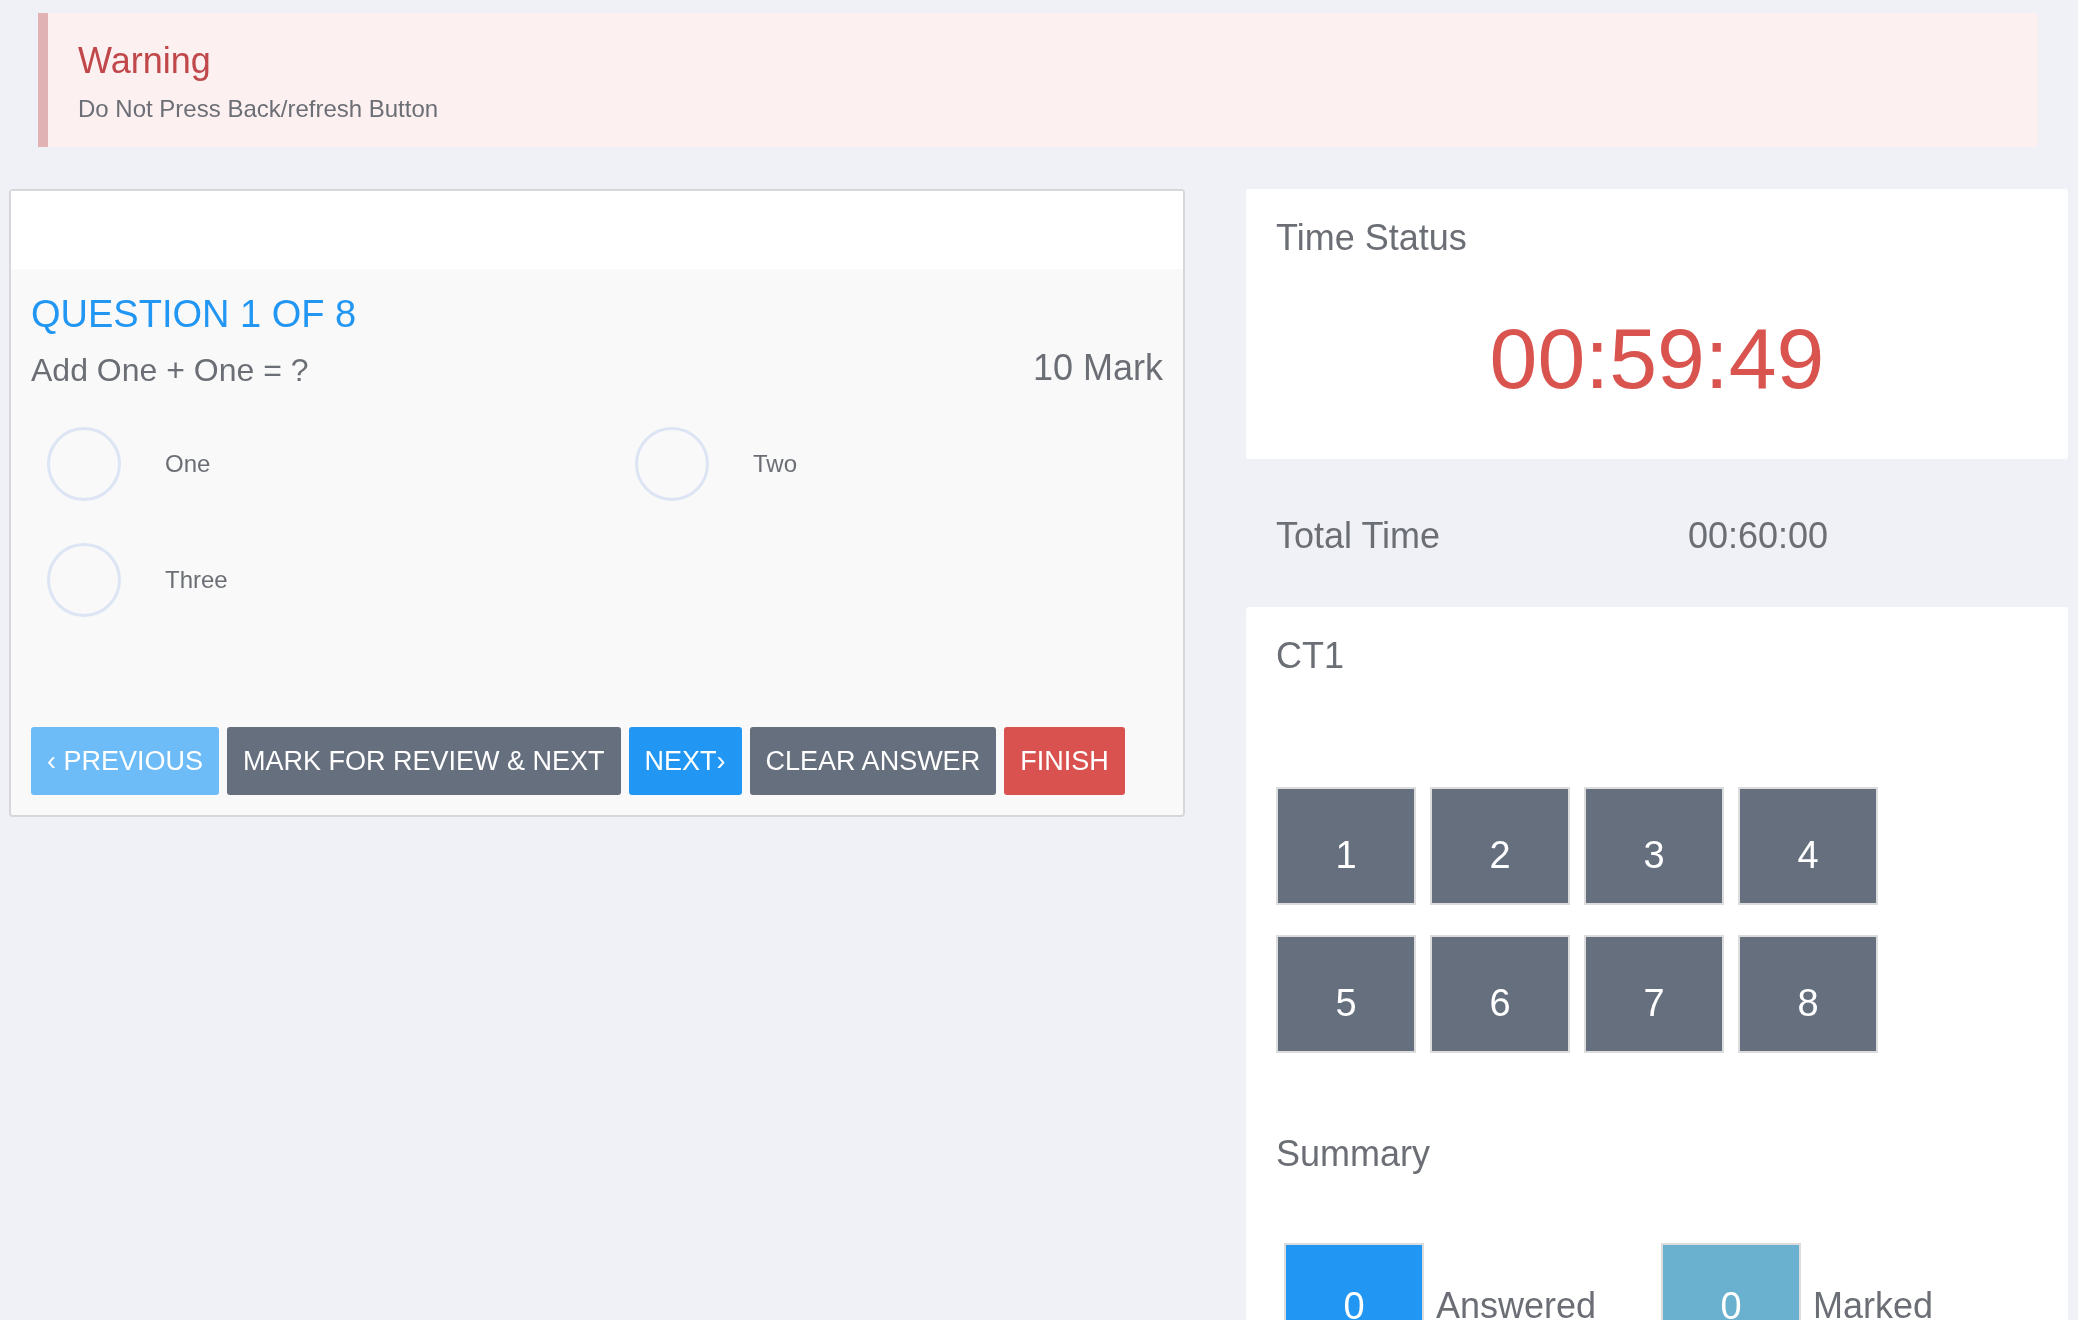  I want to click on alert-title: Warning, so click(145, 61).